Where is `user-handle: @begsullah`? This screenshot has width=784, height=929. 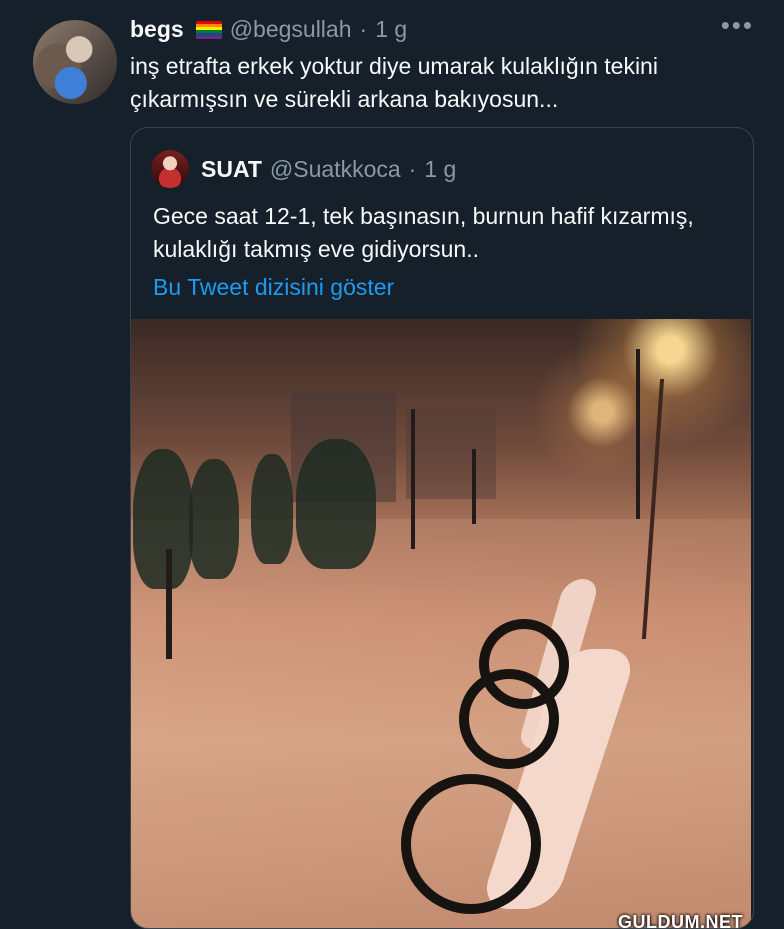
user-handle: @begsullah is located at coordinates (291, 29).